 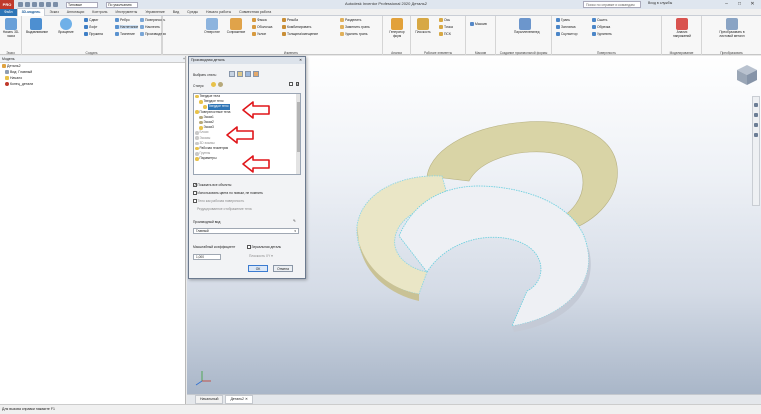 I want to click on appearance-combo: По умолчанию, so click(x=122, y=4).